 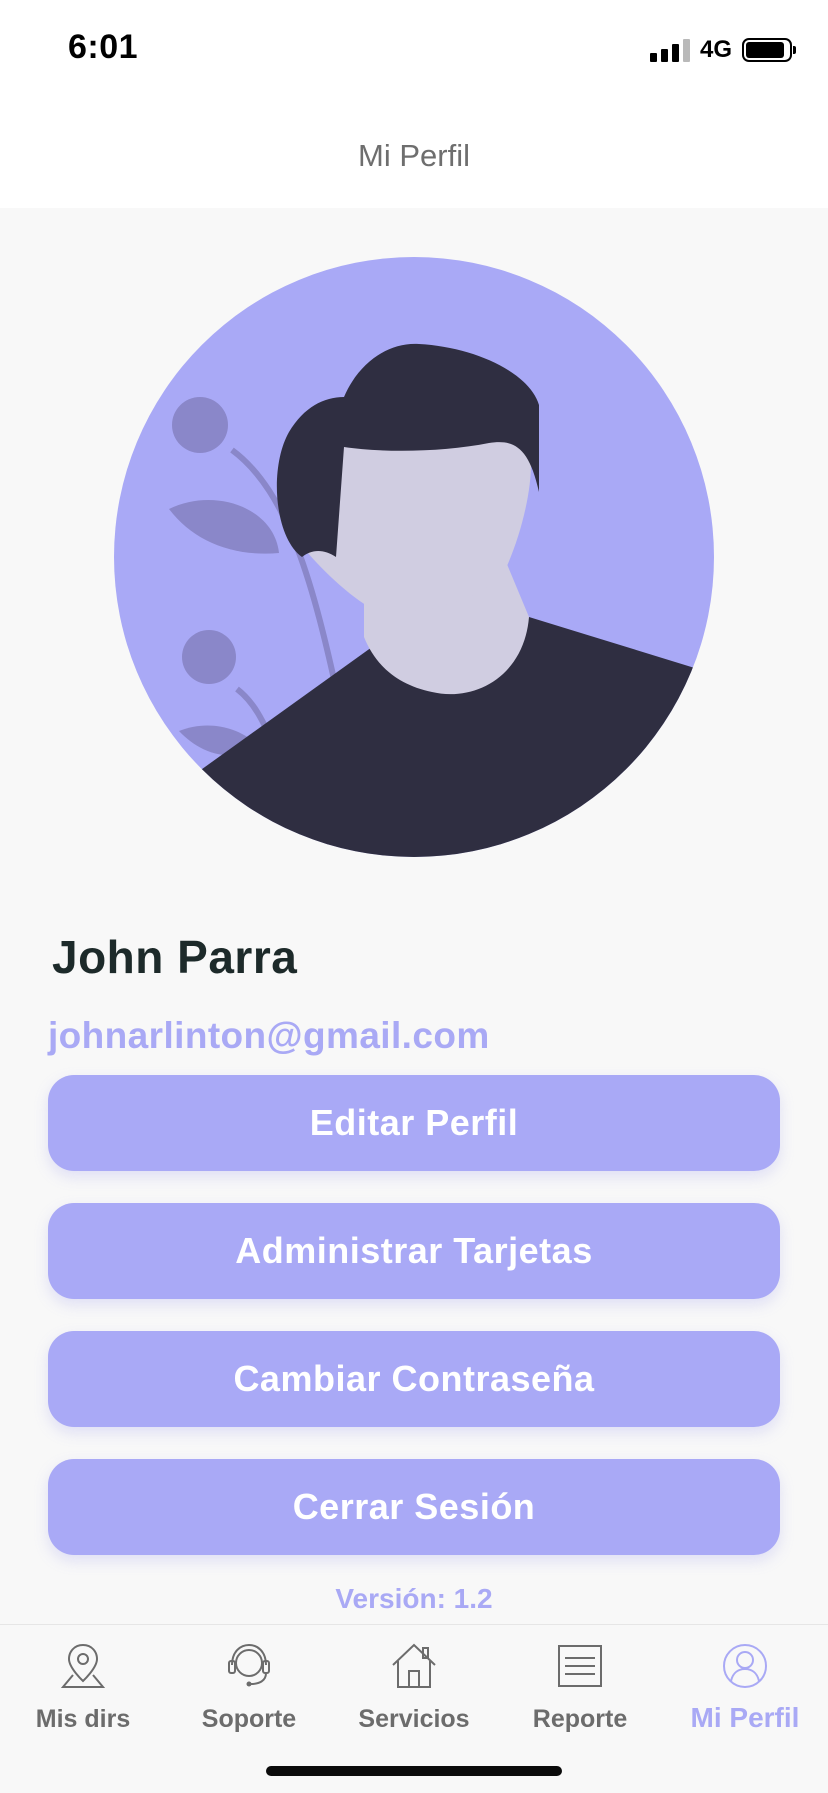 I want to click on change-password-button: Cambiar Contraseña, so click(x=414, y=1379).